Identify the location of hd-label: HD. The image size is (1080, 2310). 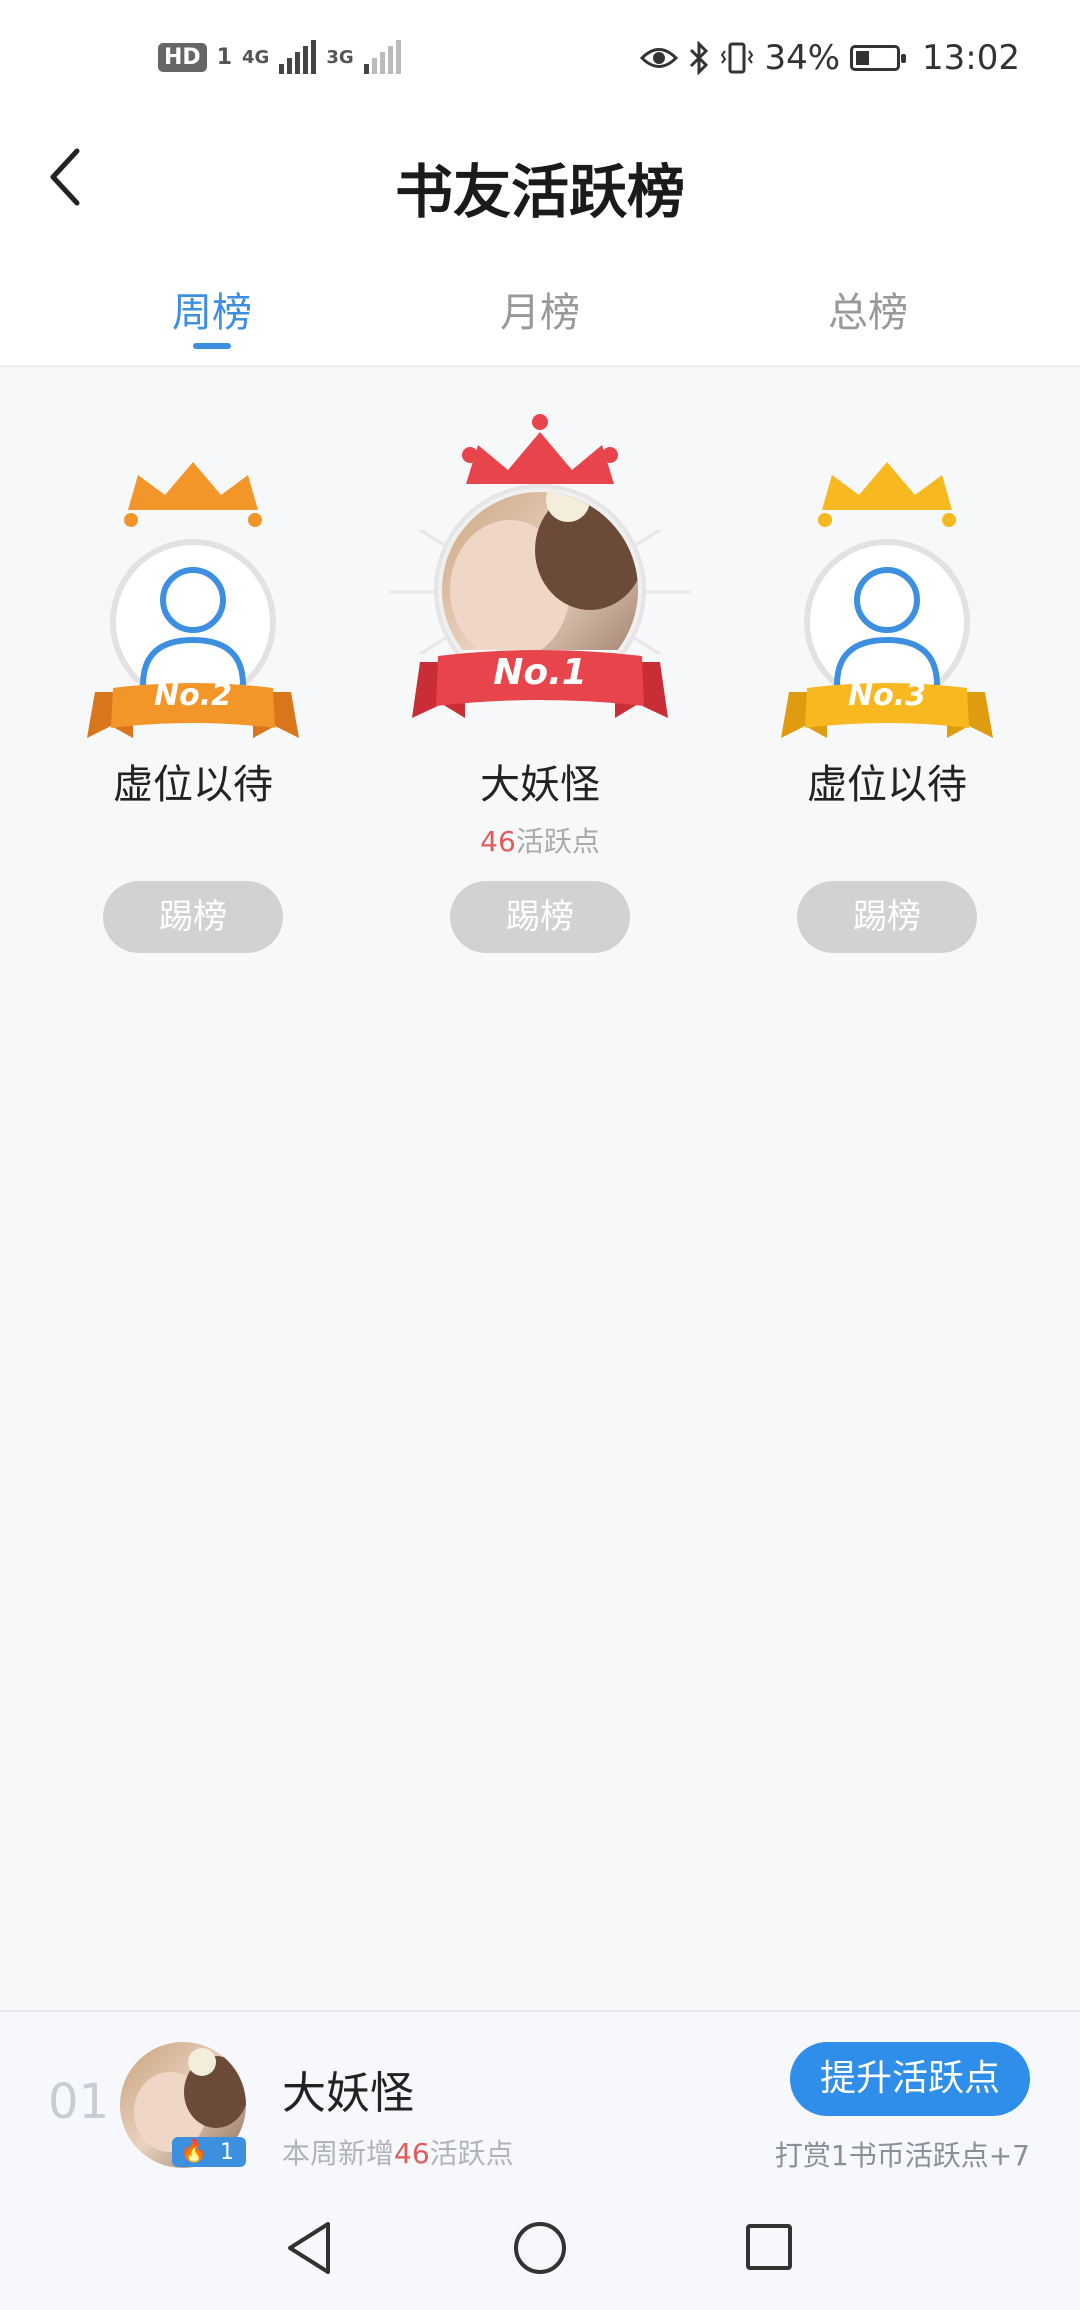
(182, 57).